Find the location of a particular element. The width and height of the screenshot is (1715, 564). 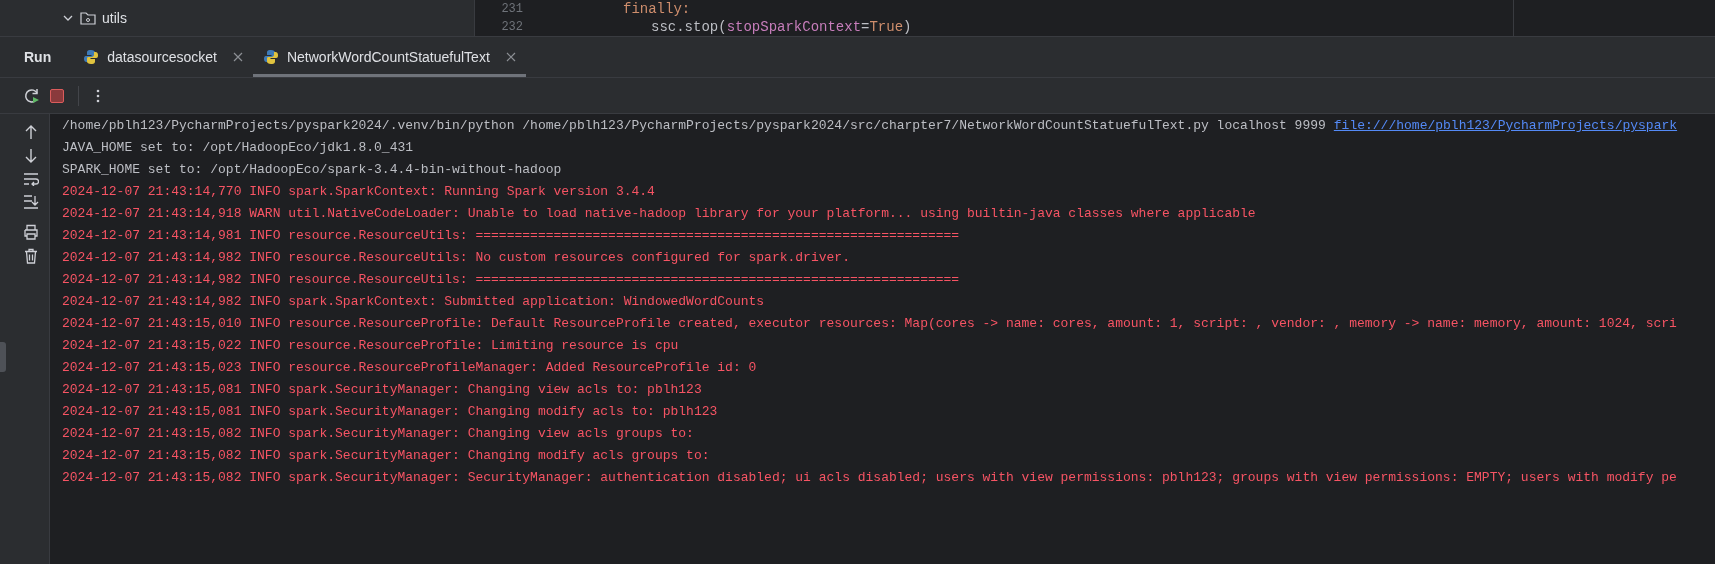

console-line: 2024-12-07 21:43:14,770 INFO spark.SparkContext: Running Spark version 3.4.4 is located at coordinates (358, 192).